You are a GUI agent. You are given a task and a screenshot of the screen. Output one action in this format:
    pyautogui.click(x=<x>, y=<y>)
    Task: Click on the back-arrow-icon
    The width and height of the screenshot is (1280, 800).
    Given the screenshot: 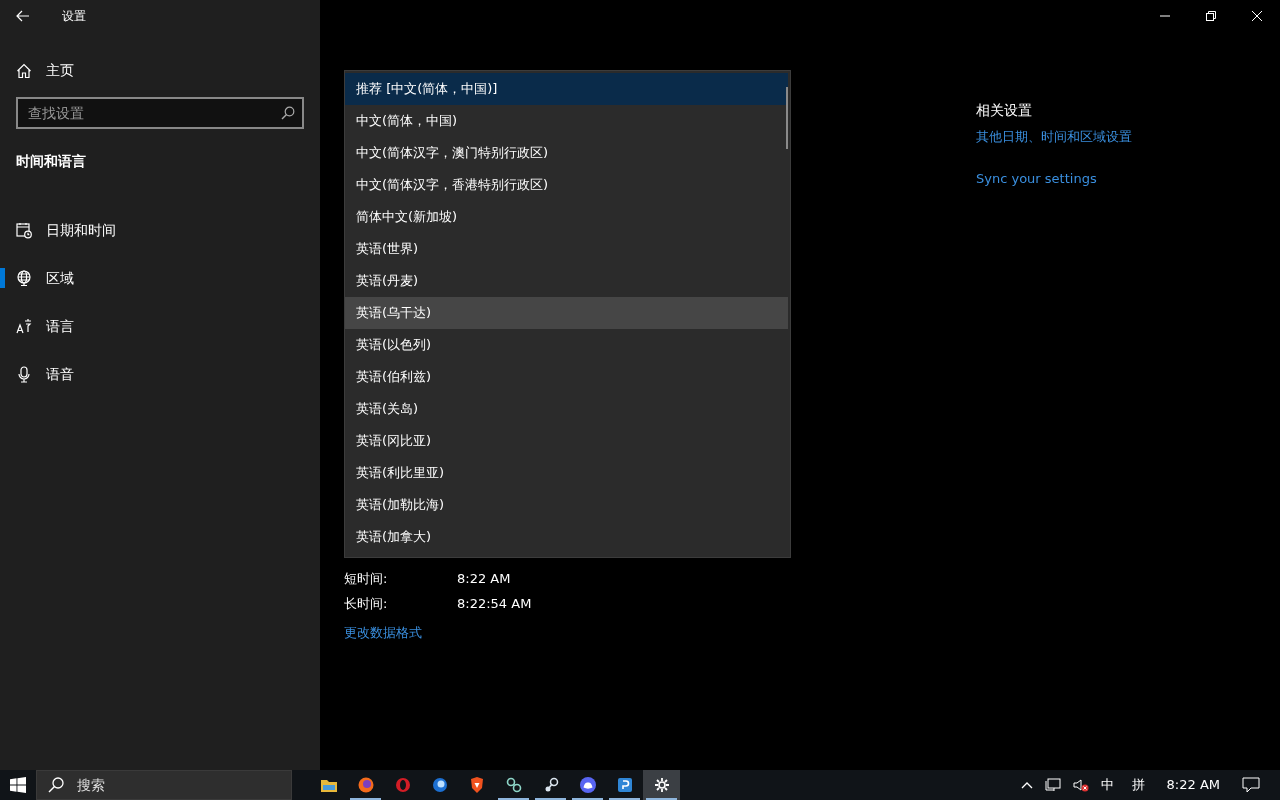 What is the action you would take?
    pyautogui.click(x=23, y=16)
    